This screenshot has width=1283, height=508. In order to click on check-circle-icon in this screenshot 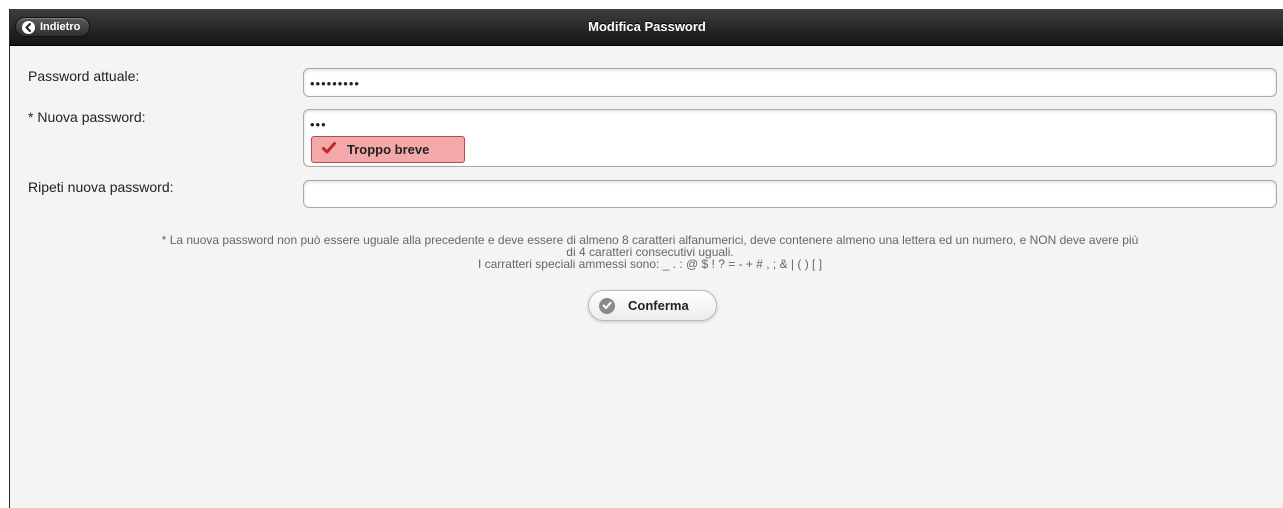, I will do `click(607, 305)`.